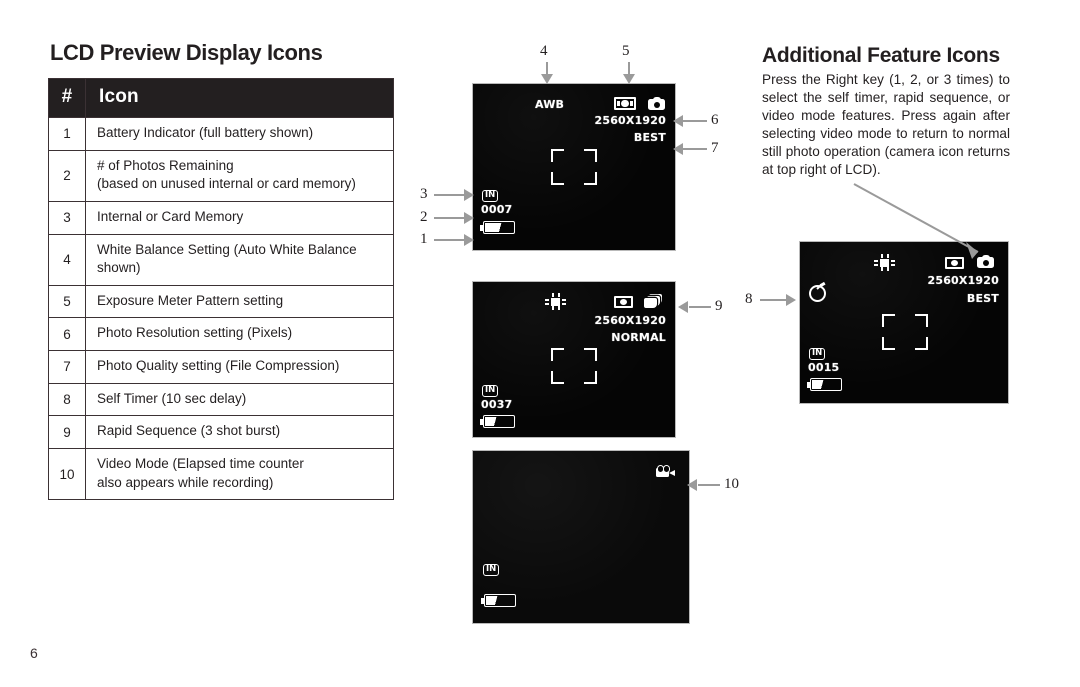 The height and width of the screenshot is (687, 1080). What do you see at coordinates (497, 404) in the screenshot?
I see `photos-remaining-label: 0037` at bounding box center [497, 404].